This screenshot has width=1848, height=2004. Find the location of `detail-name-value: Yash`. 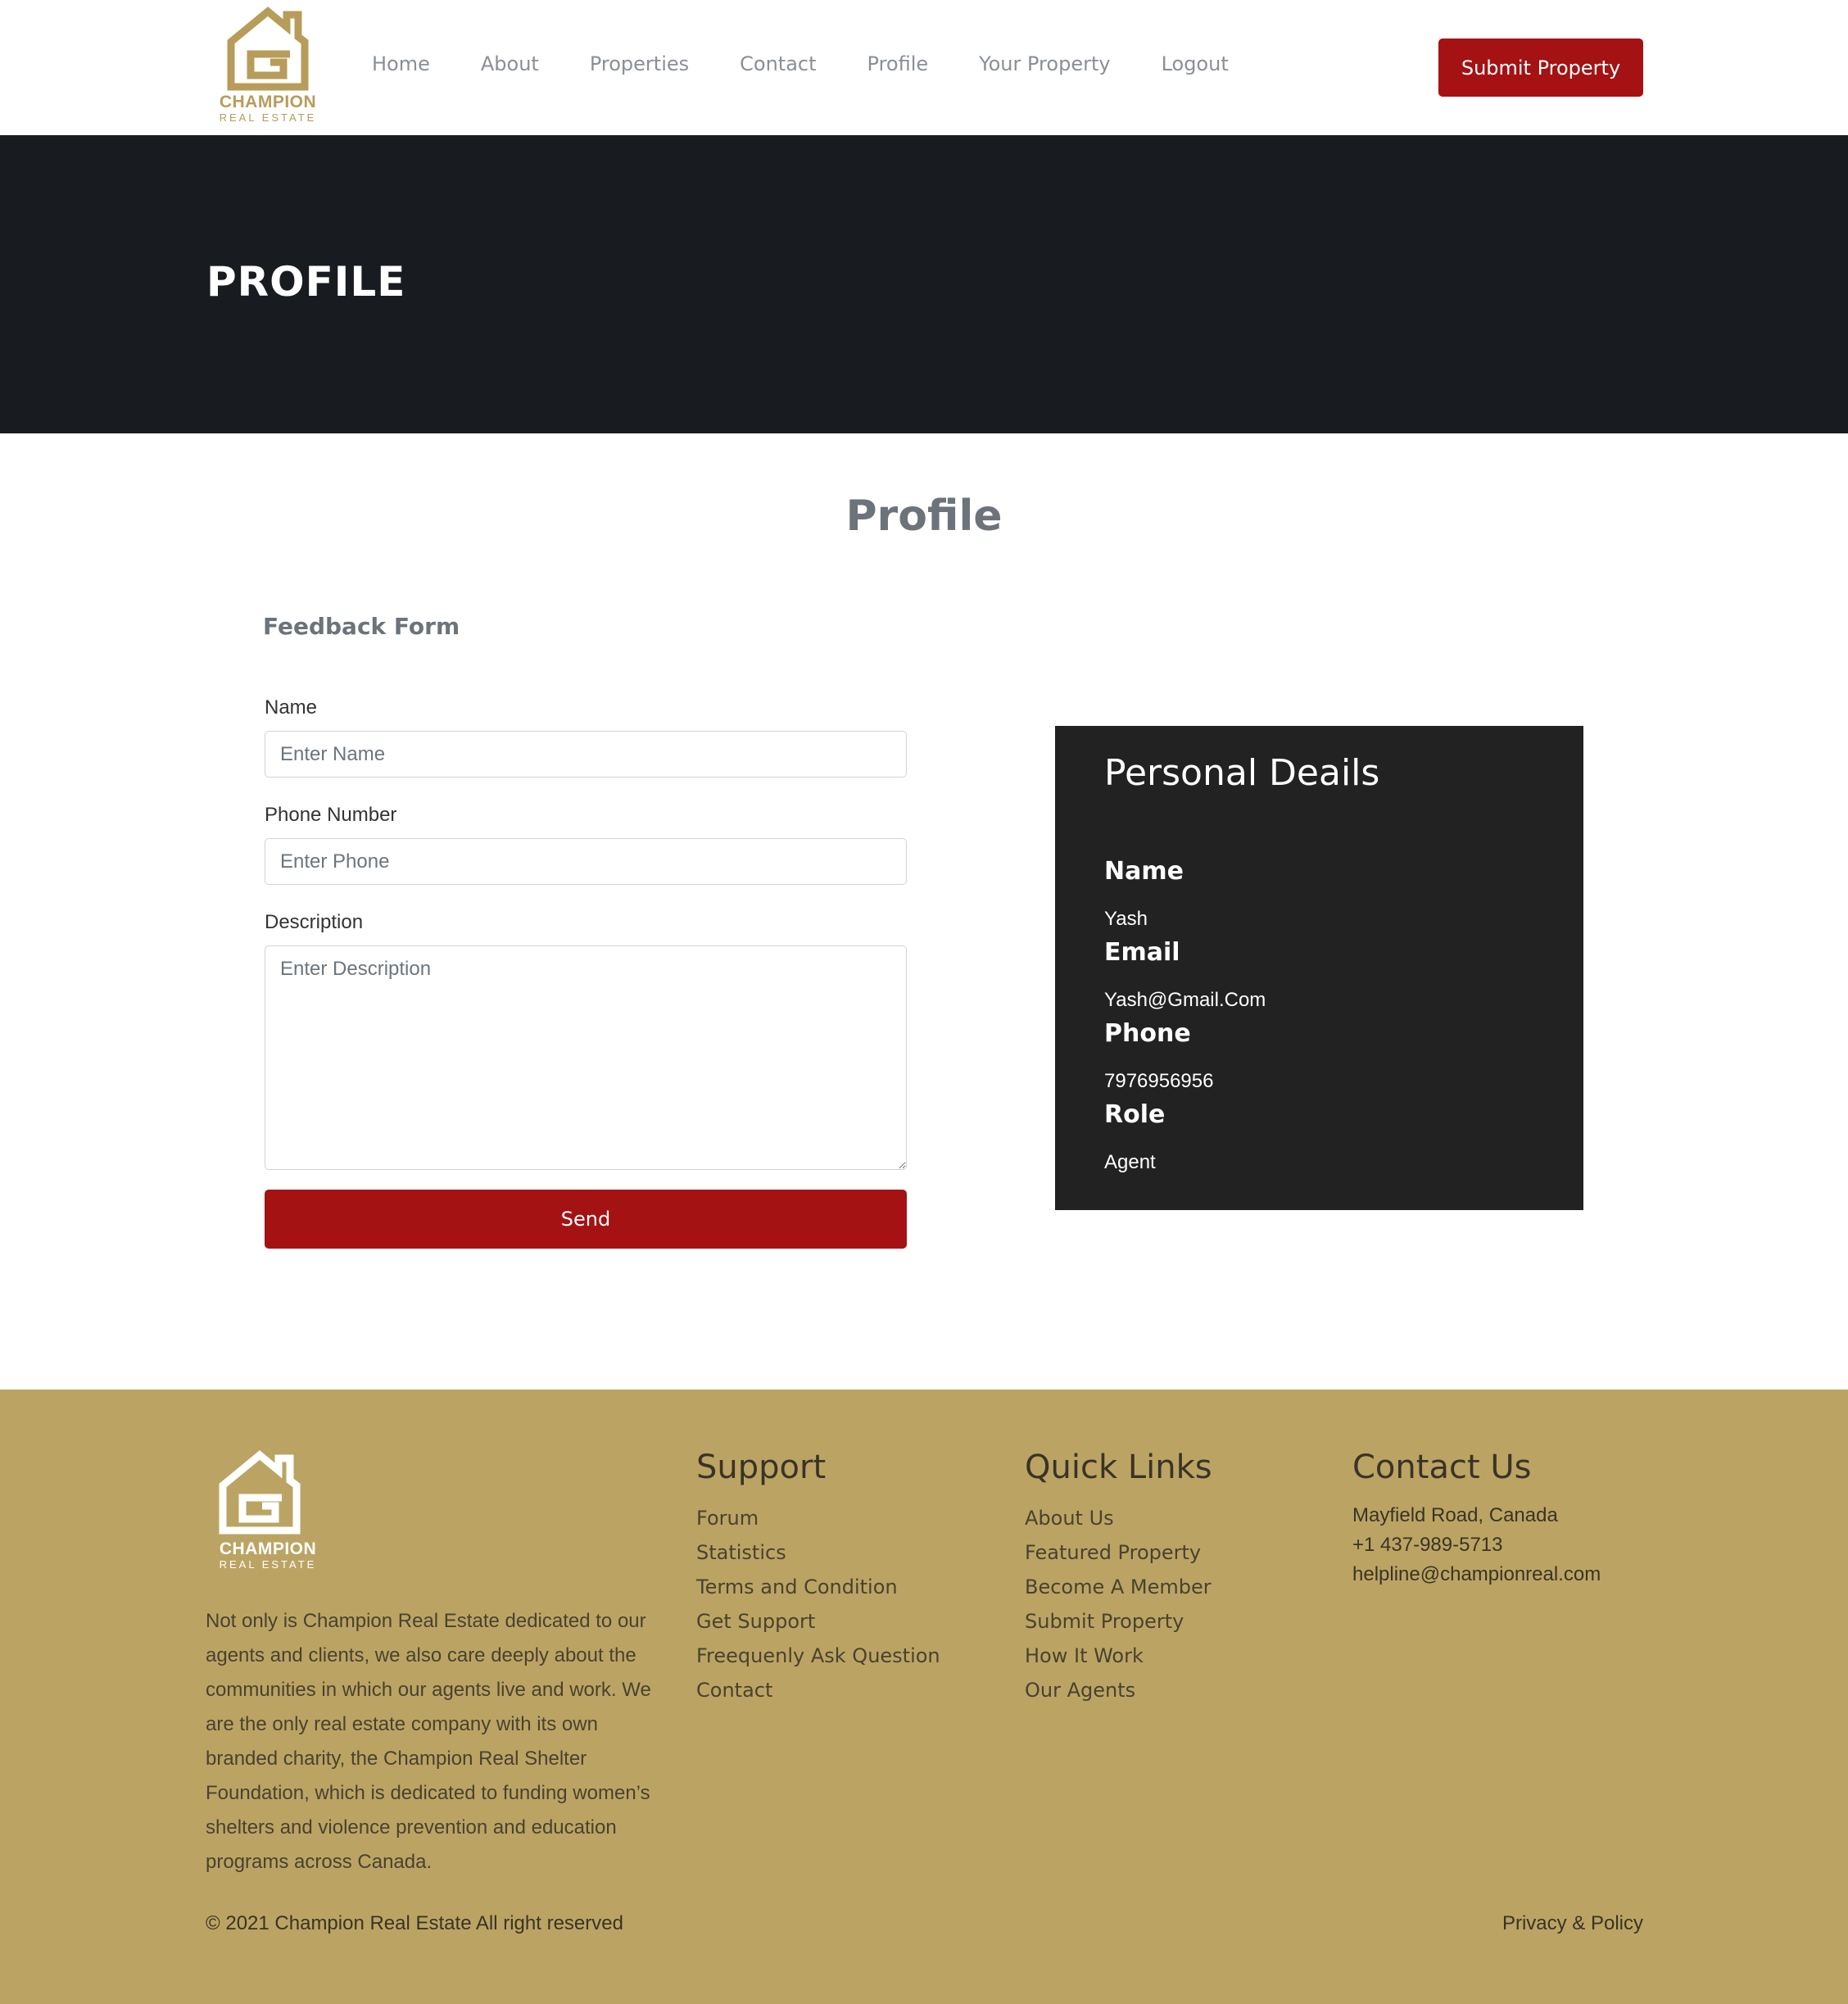

detail-name-value: Yash is located at coordinates (1126, 919).